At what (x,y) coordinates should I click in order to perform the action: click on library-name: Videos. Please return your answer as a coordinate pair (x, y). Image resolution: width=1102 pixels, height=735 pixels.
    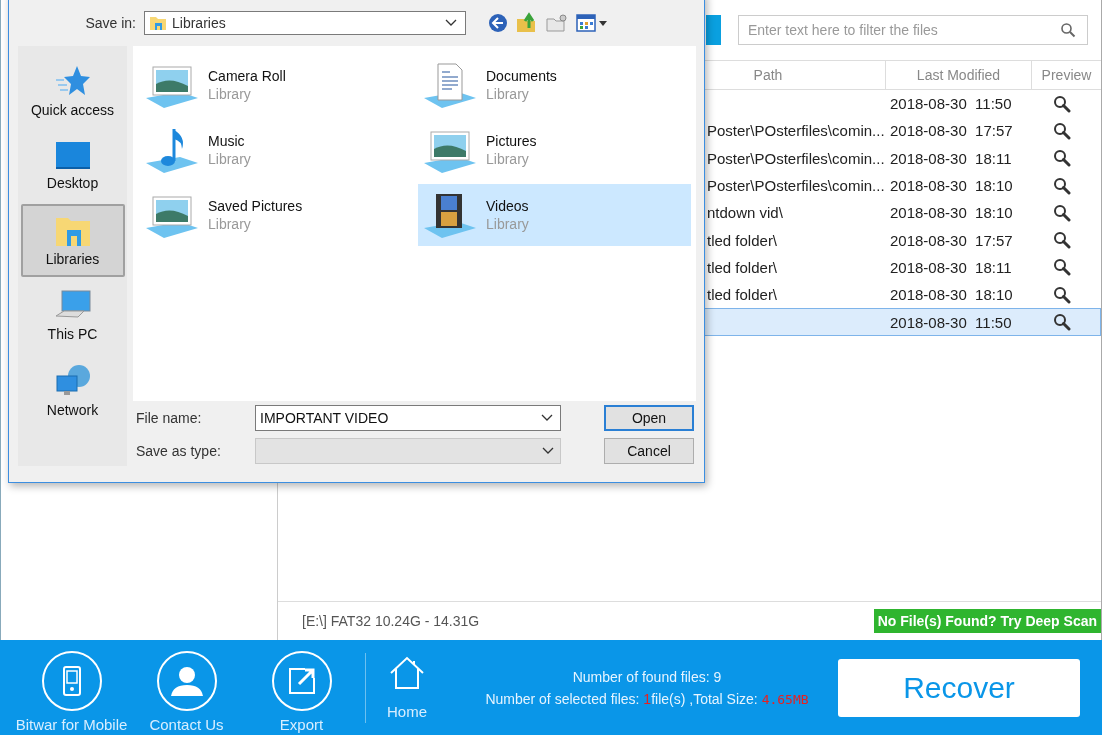
    Looking at the image, I should click on (507, 206).